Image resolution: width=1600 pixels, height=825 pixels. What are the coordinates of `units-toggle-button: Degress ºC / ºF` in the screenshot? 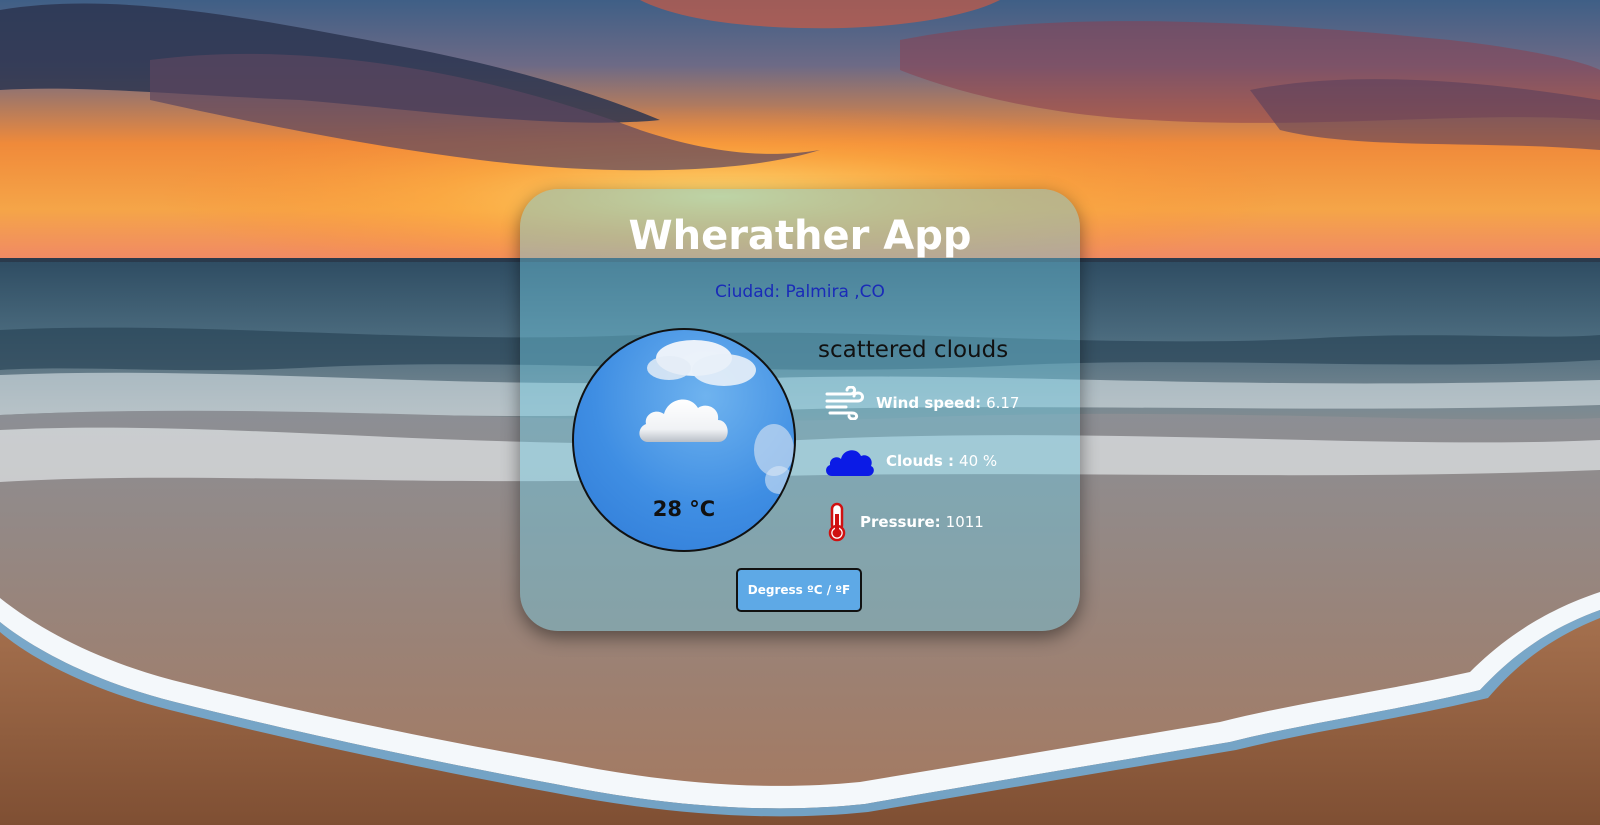 It's located at (799, 590).